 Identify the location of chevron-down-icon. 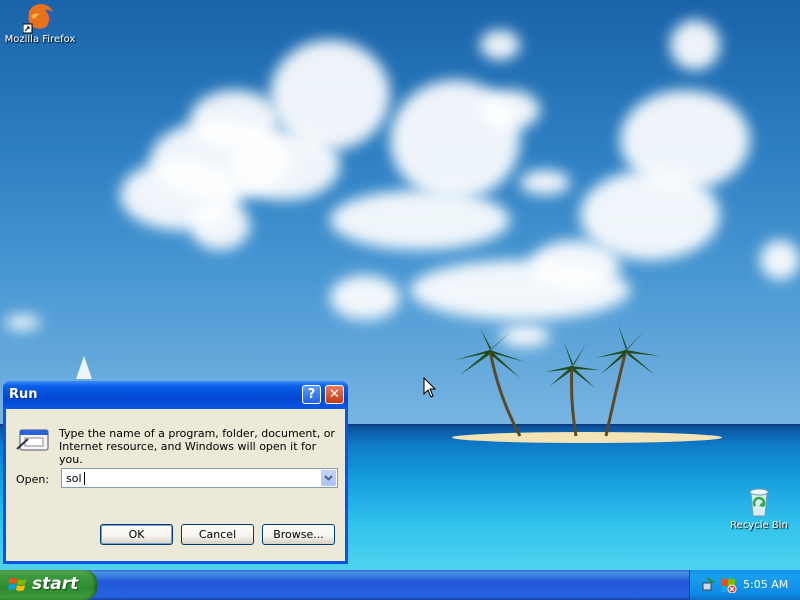
(328, 478).